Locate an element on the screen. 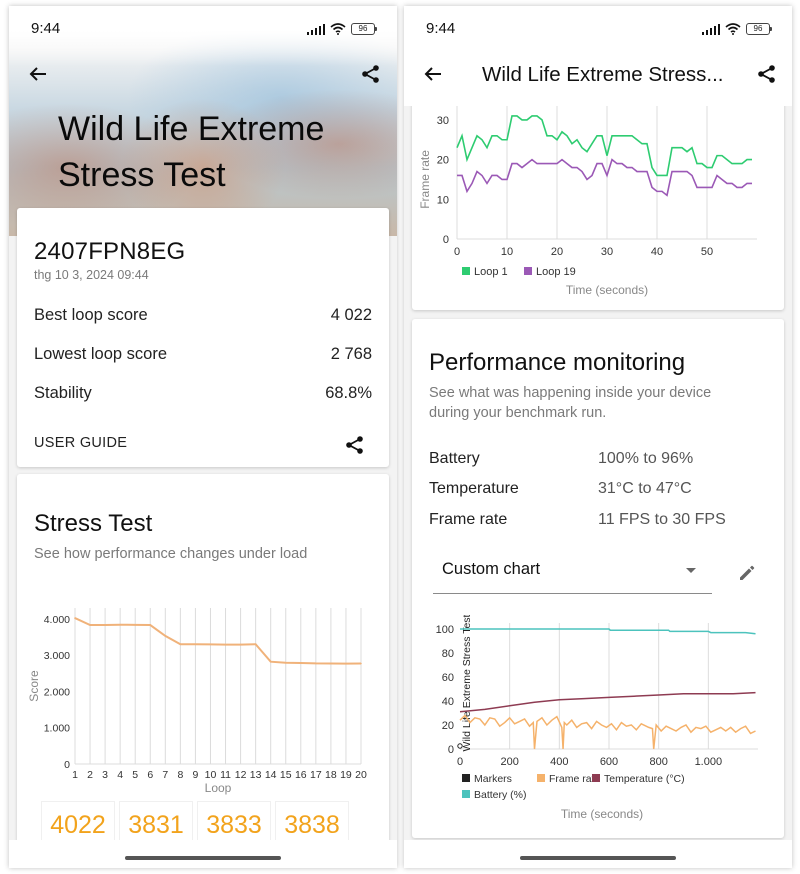 The height and width of the screenshot is (874, 800). stat-label: Stability is located at coordinates (63, 393).